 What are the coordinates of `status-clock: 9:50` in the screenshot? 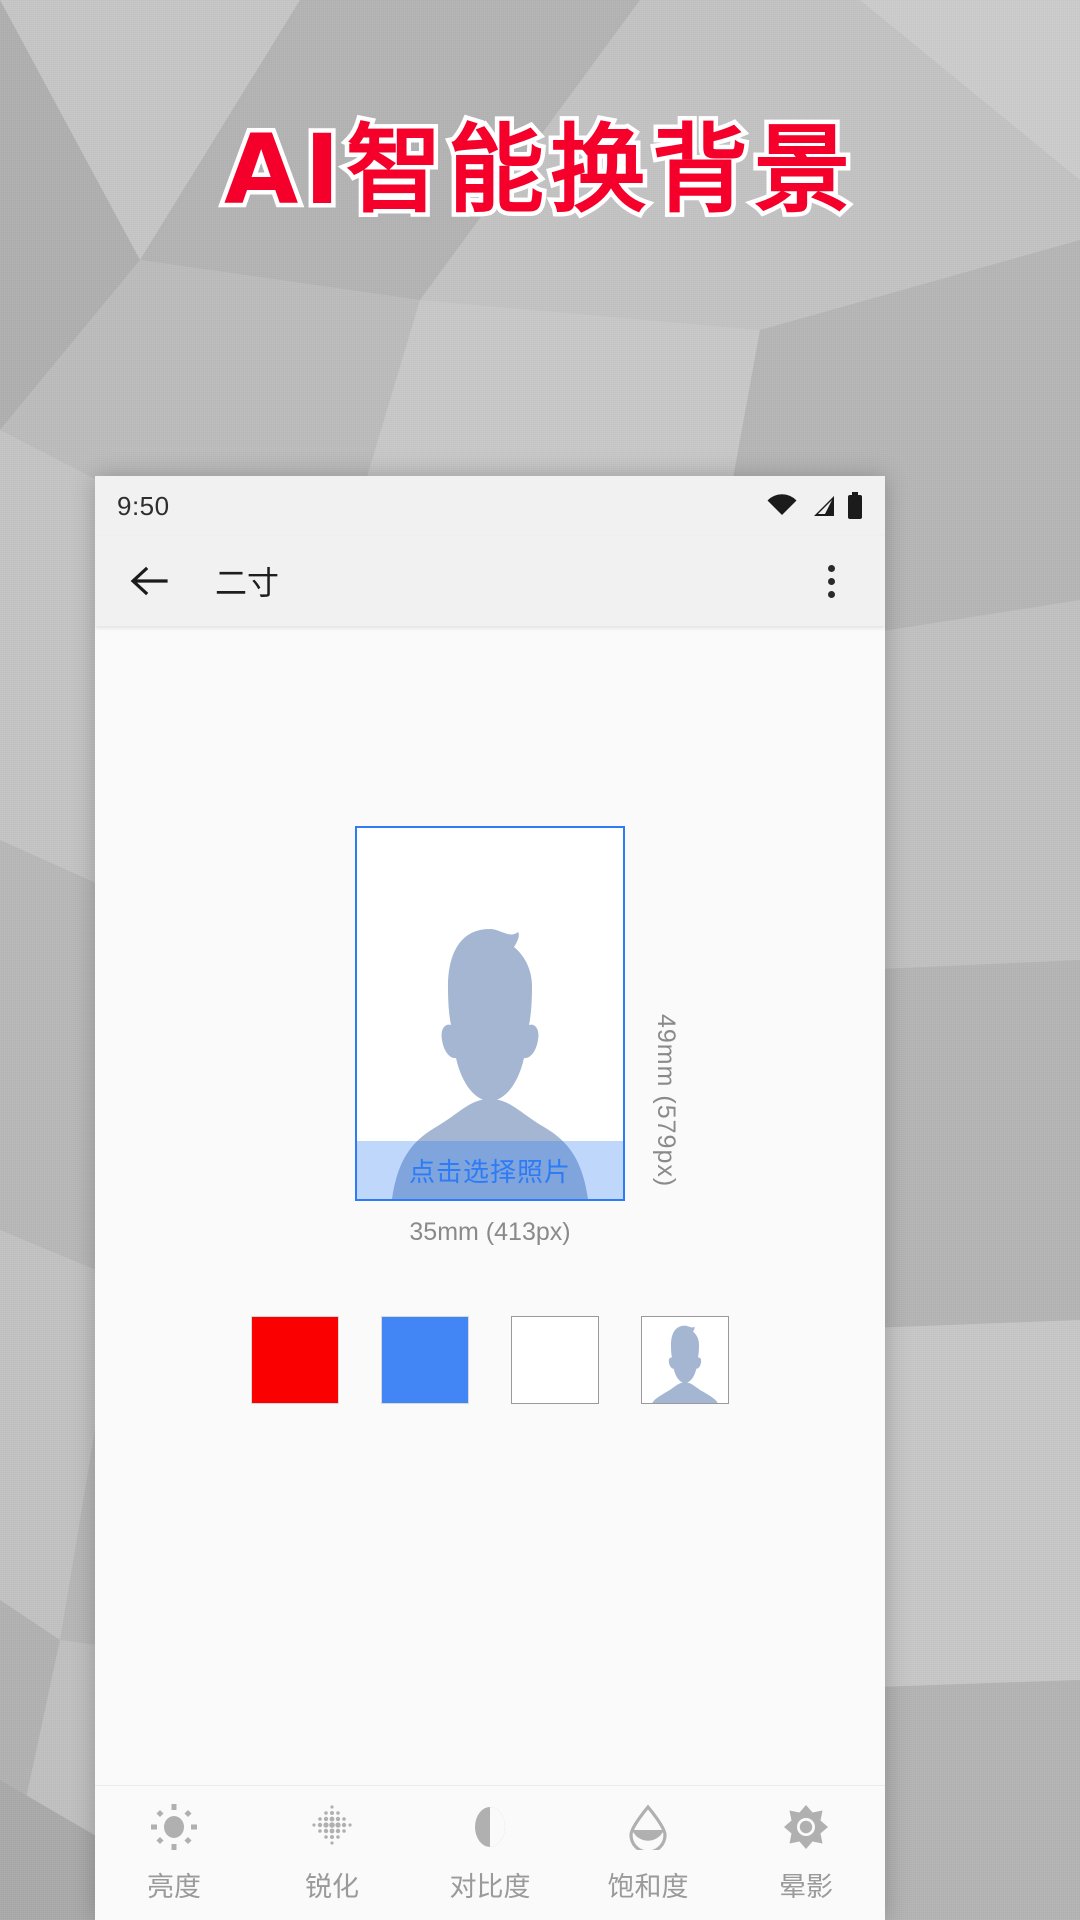 It's located at (143, 505).